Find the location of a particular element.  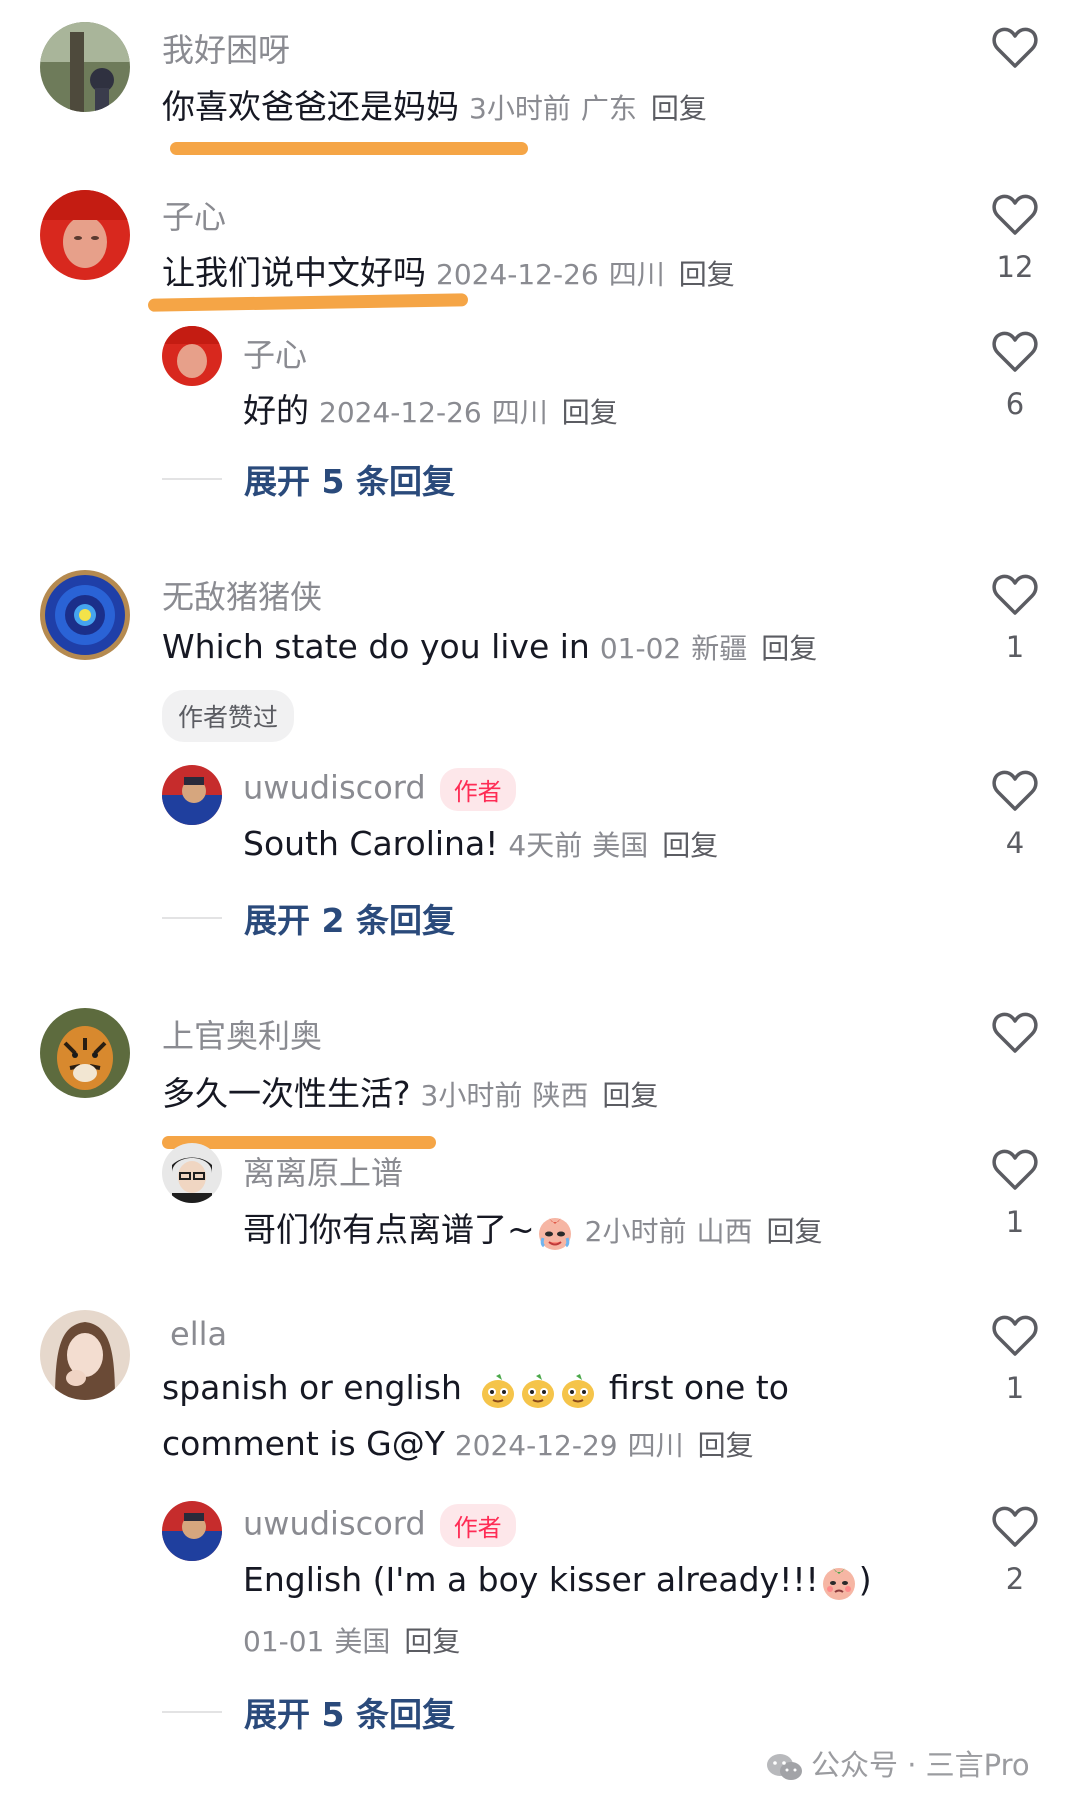

comment-text: 让我们说中文好吗 2024-12-26 四川 回复 is located at coordinates (448, 270).